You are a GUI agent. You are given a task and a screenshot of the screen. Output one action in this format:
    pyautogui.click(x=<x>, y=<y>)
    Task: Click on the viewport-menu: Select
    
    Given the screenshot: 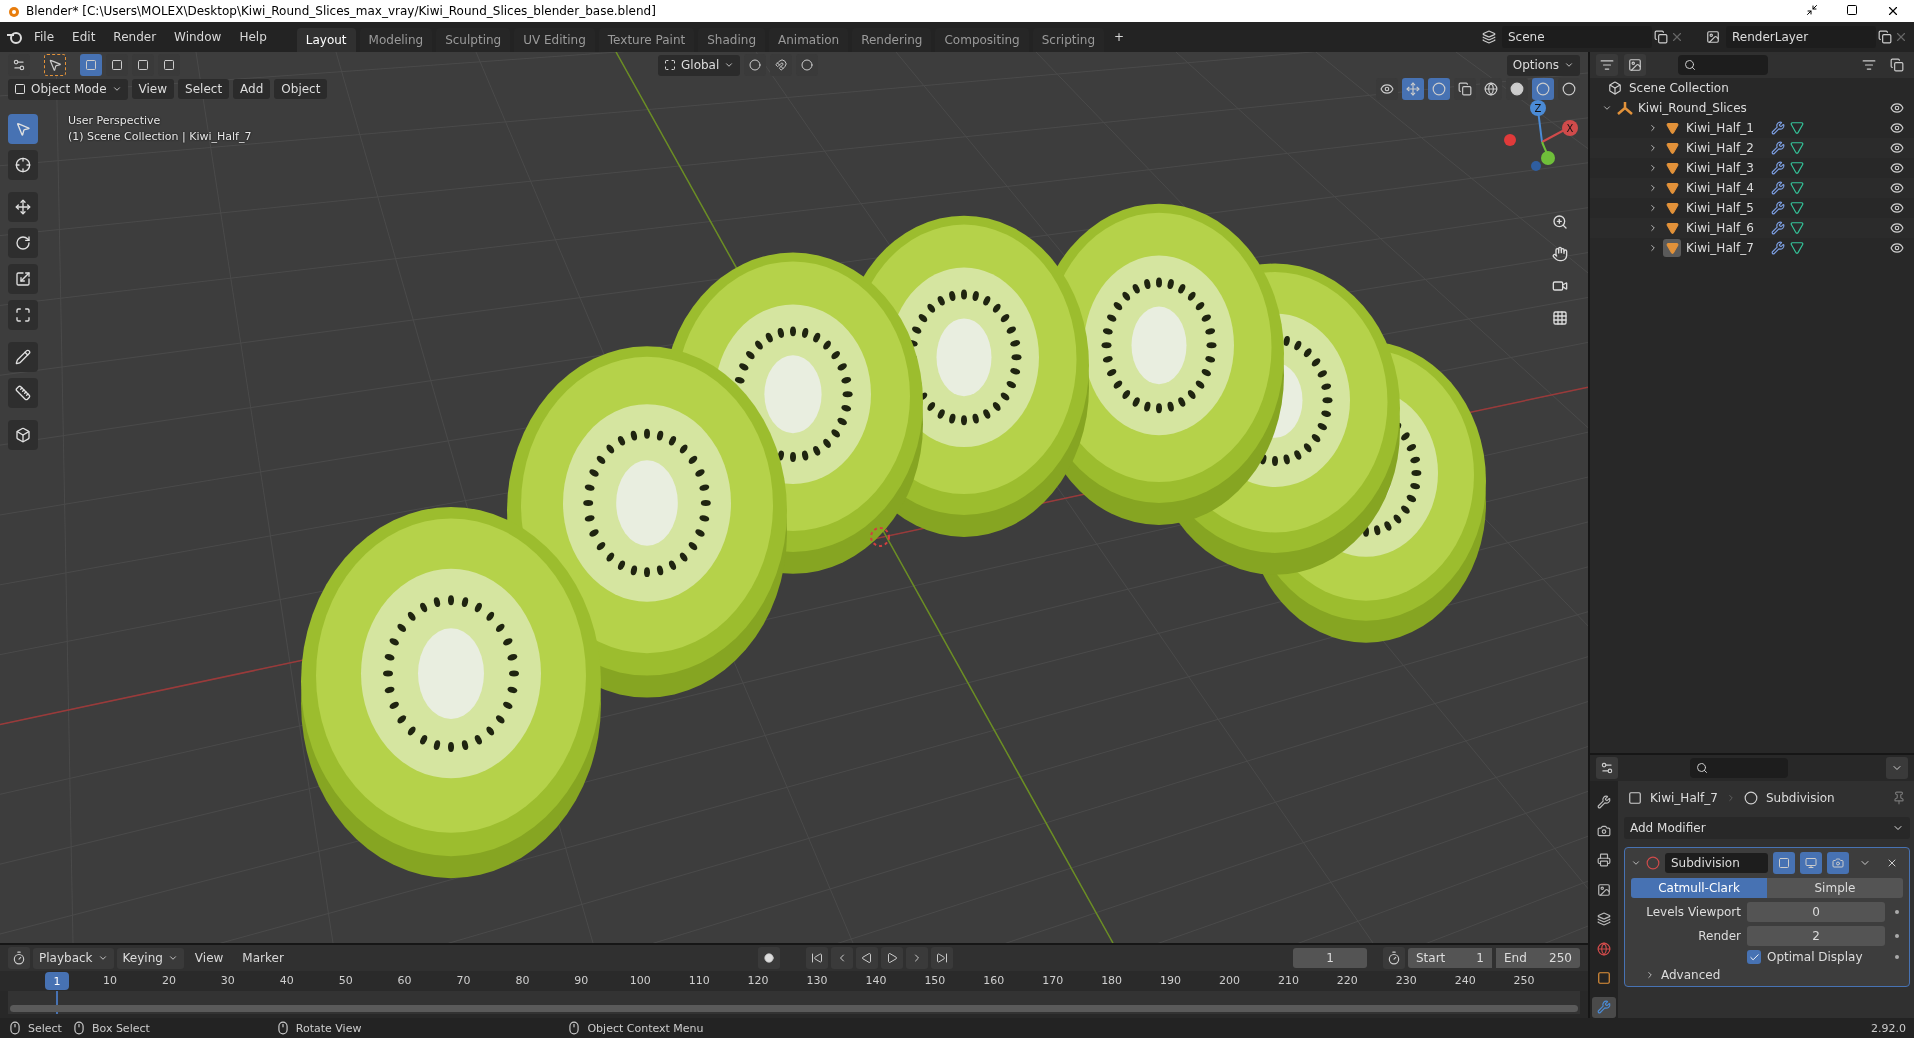 What is the action you would take?
    pyautogui.click(x=204, y=89)
    